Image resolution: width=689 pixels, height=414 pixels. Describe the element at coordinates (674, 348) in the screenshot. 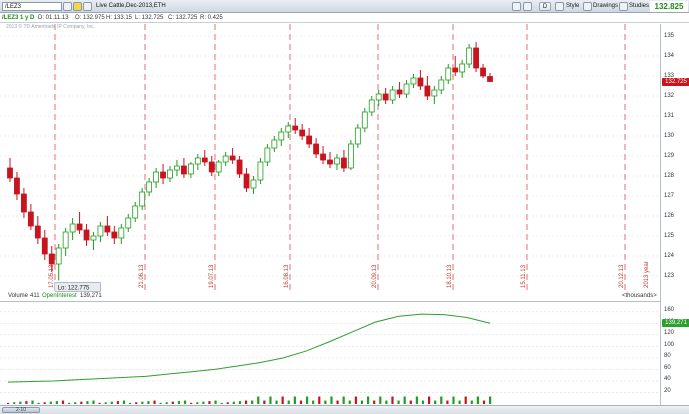

I see `volume-axis: 16014012010080604020139,271` at that location.